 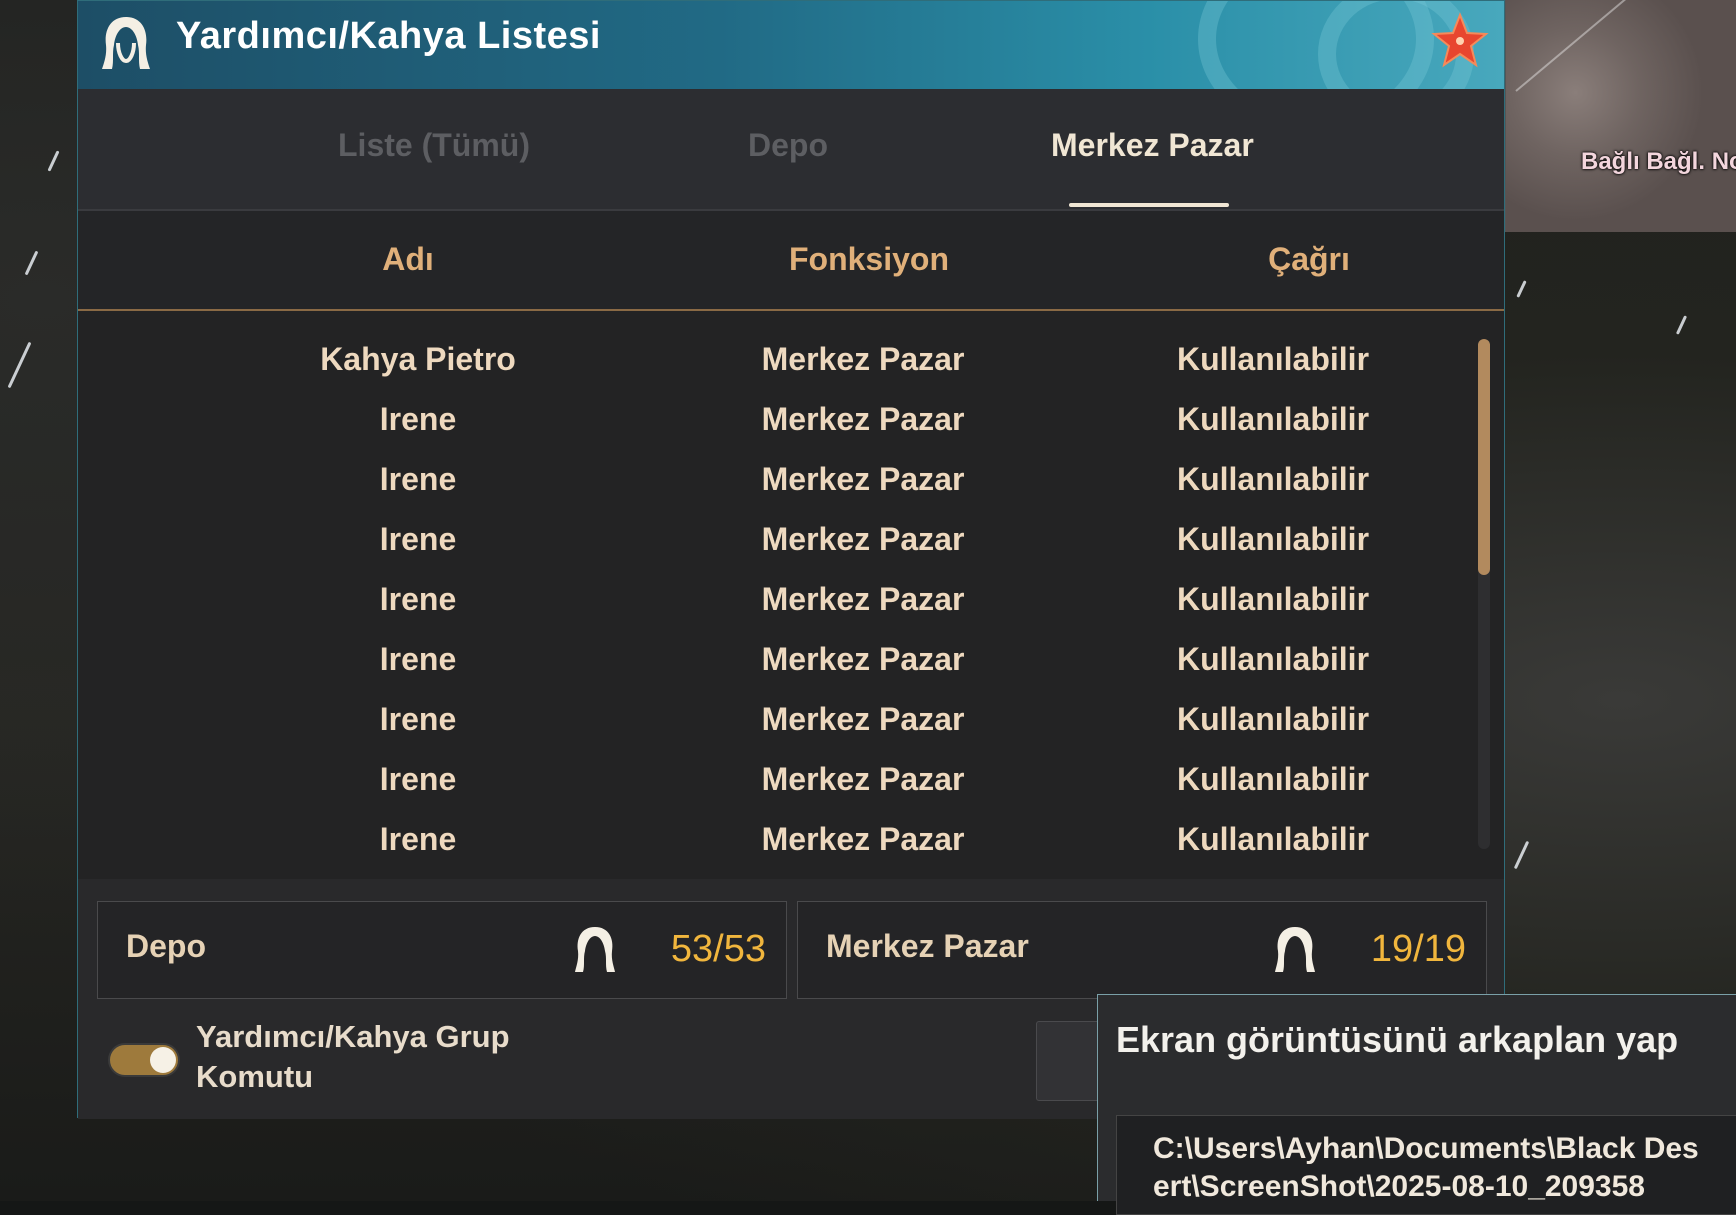 I want to click on popup-title: Ekran görüntüsünü arkaplan yap, so click(x=1397, y=1040).